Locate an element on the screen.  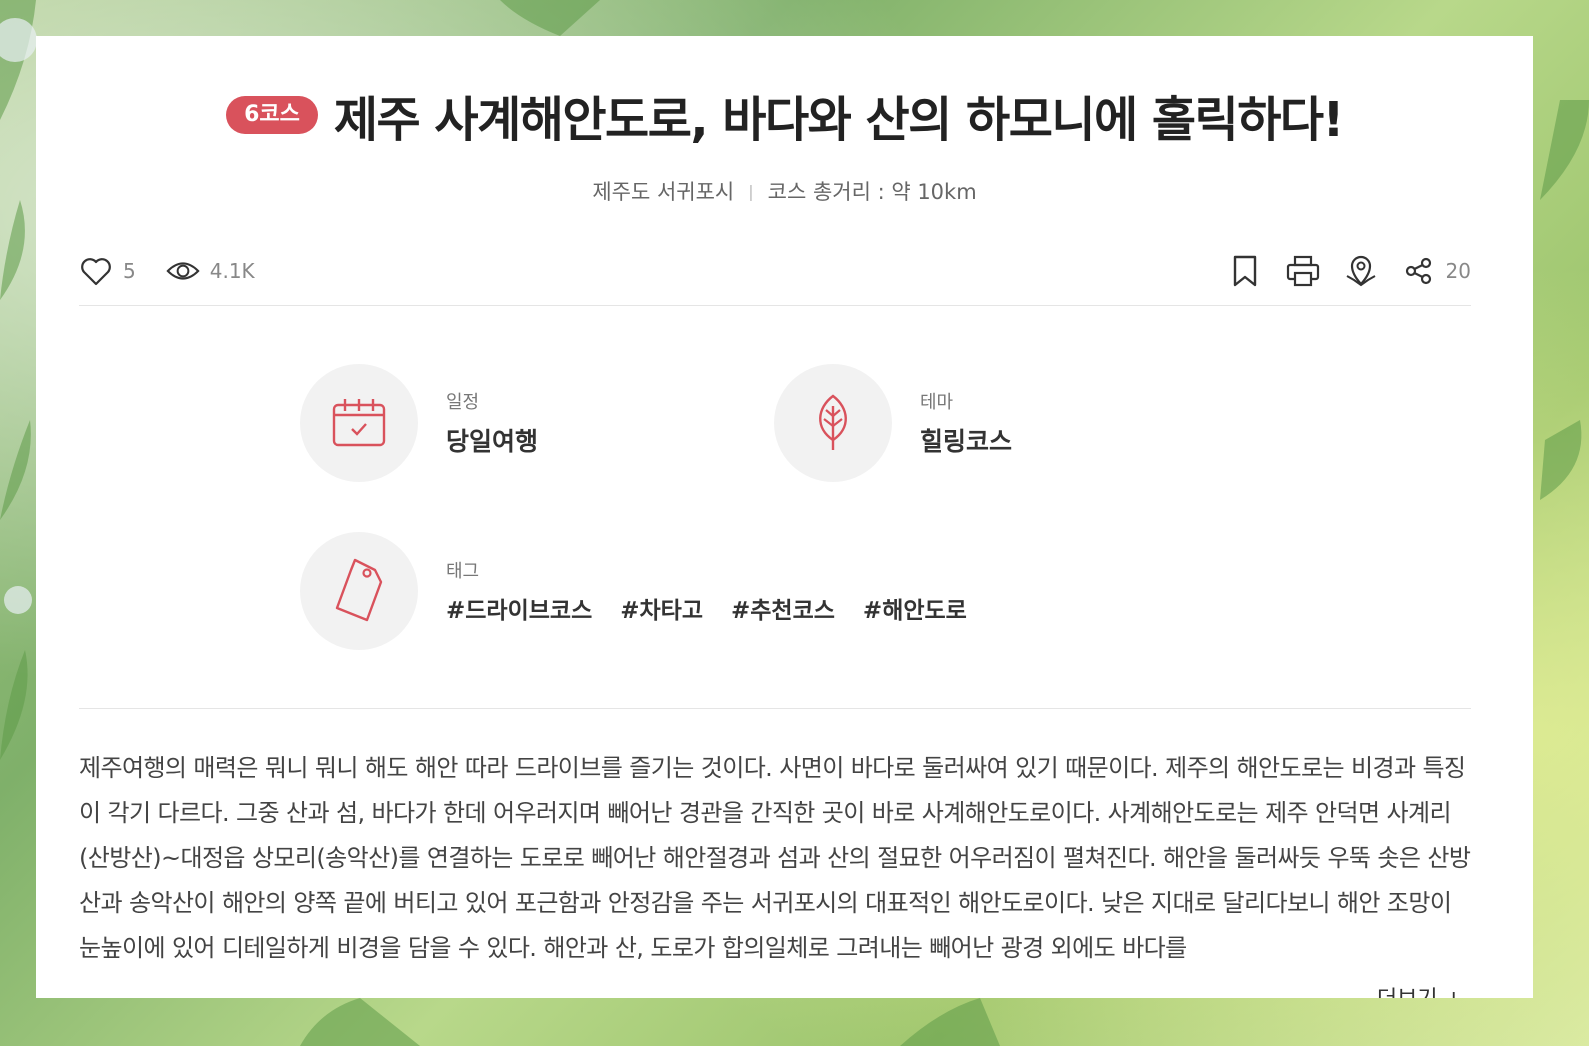
theme-info: 테마 힐링코스 is located at coordinates (984, 423).